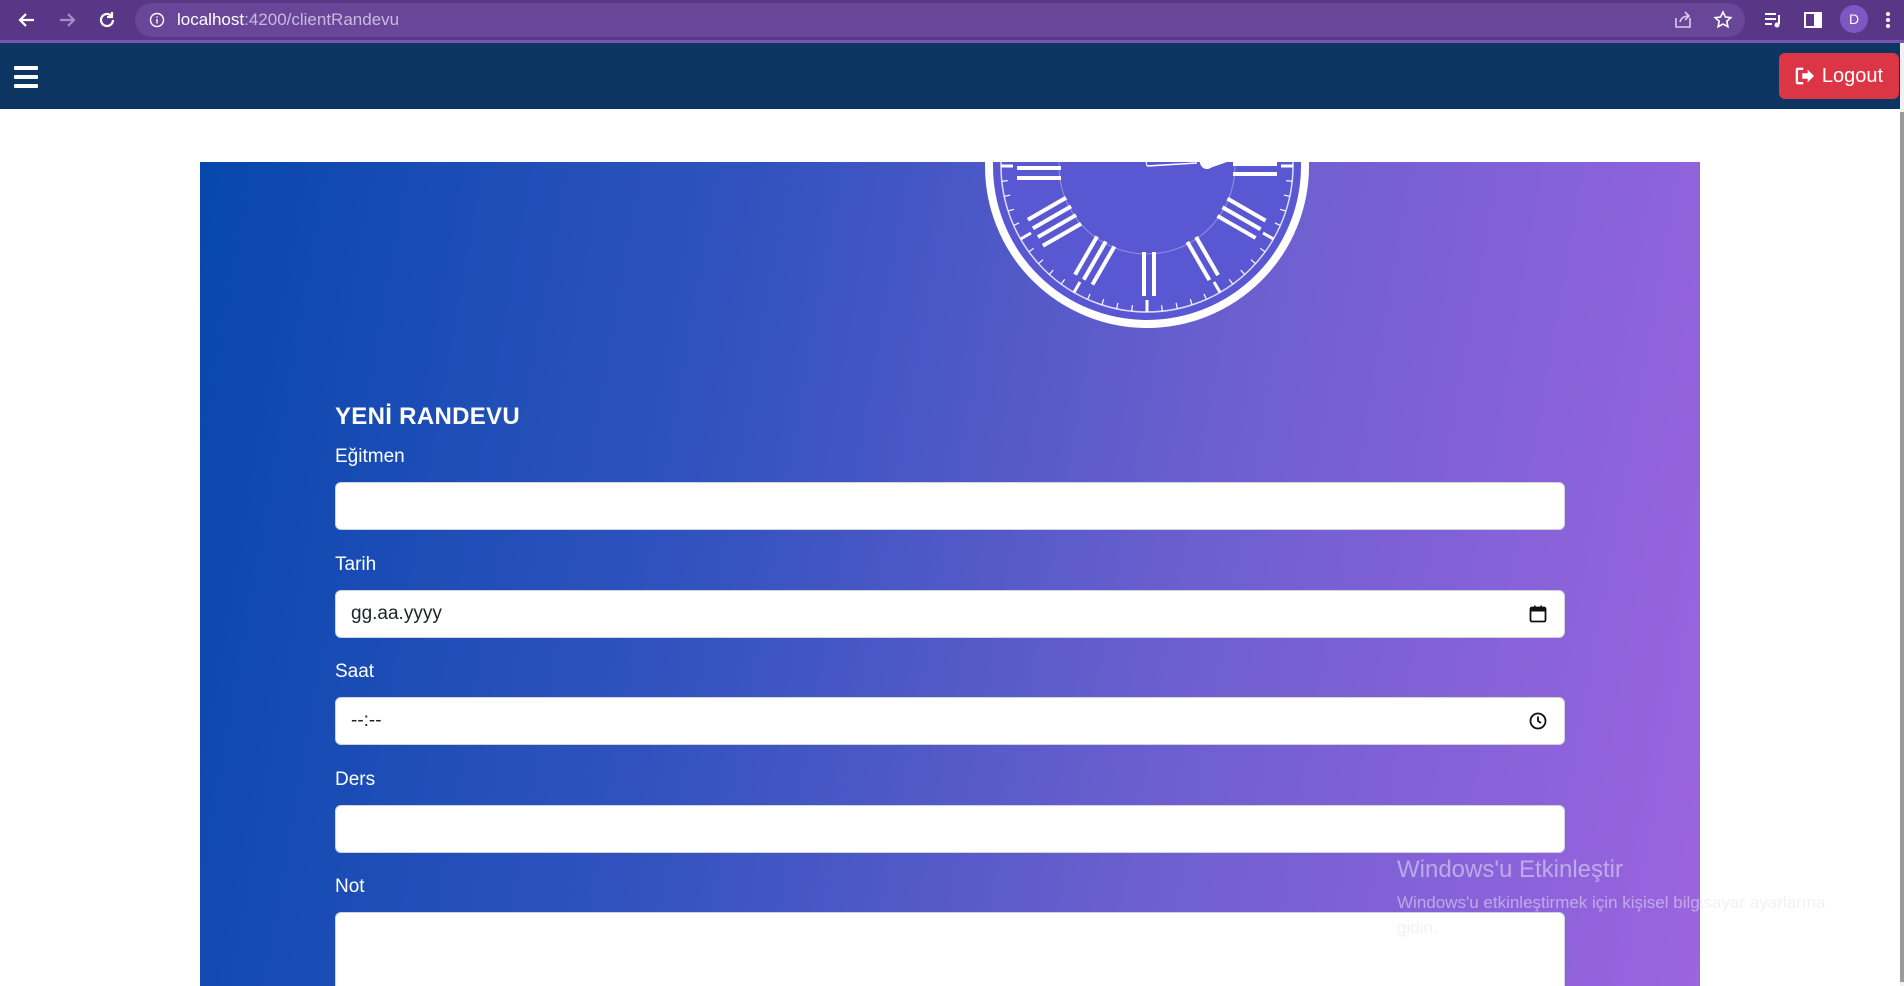 Image resolution: width=1904 pixels, height=986 pixels. I want to click on instructor-input, so click(950, 506).